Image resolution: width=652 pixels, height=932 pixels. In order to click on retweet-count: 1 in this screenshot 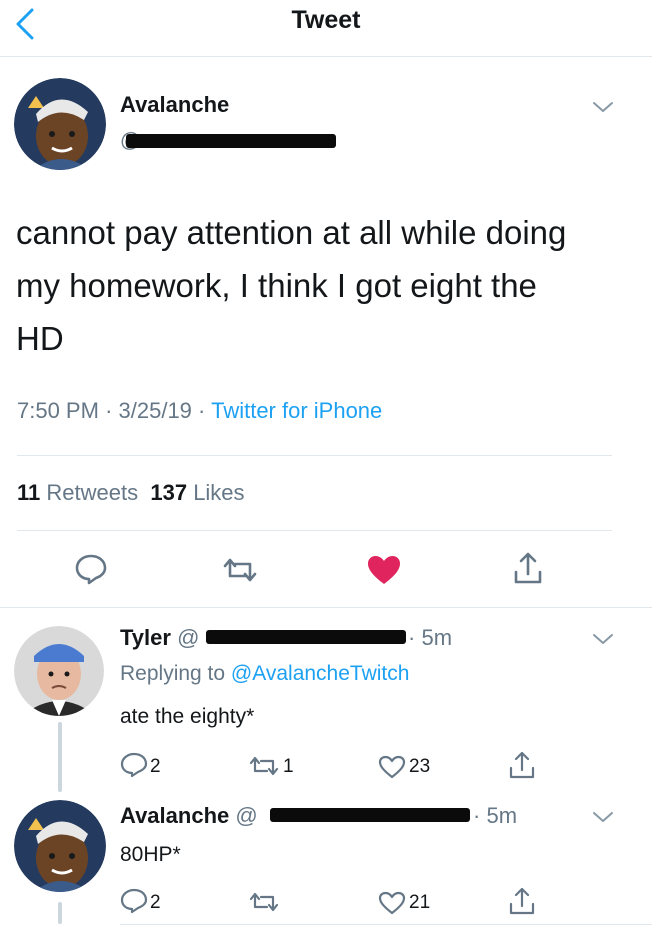, I will do `click(288, 766)`.